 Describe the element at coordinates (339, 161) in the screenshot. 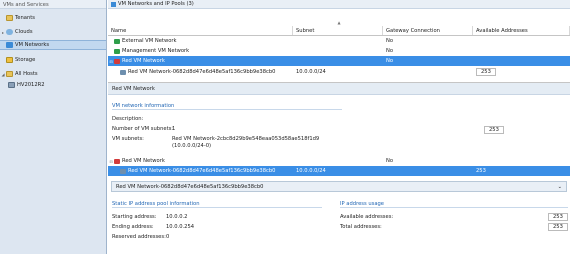

I see `detail-table-row: ⊟ Red VM Network No` at that location.